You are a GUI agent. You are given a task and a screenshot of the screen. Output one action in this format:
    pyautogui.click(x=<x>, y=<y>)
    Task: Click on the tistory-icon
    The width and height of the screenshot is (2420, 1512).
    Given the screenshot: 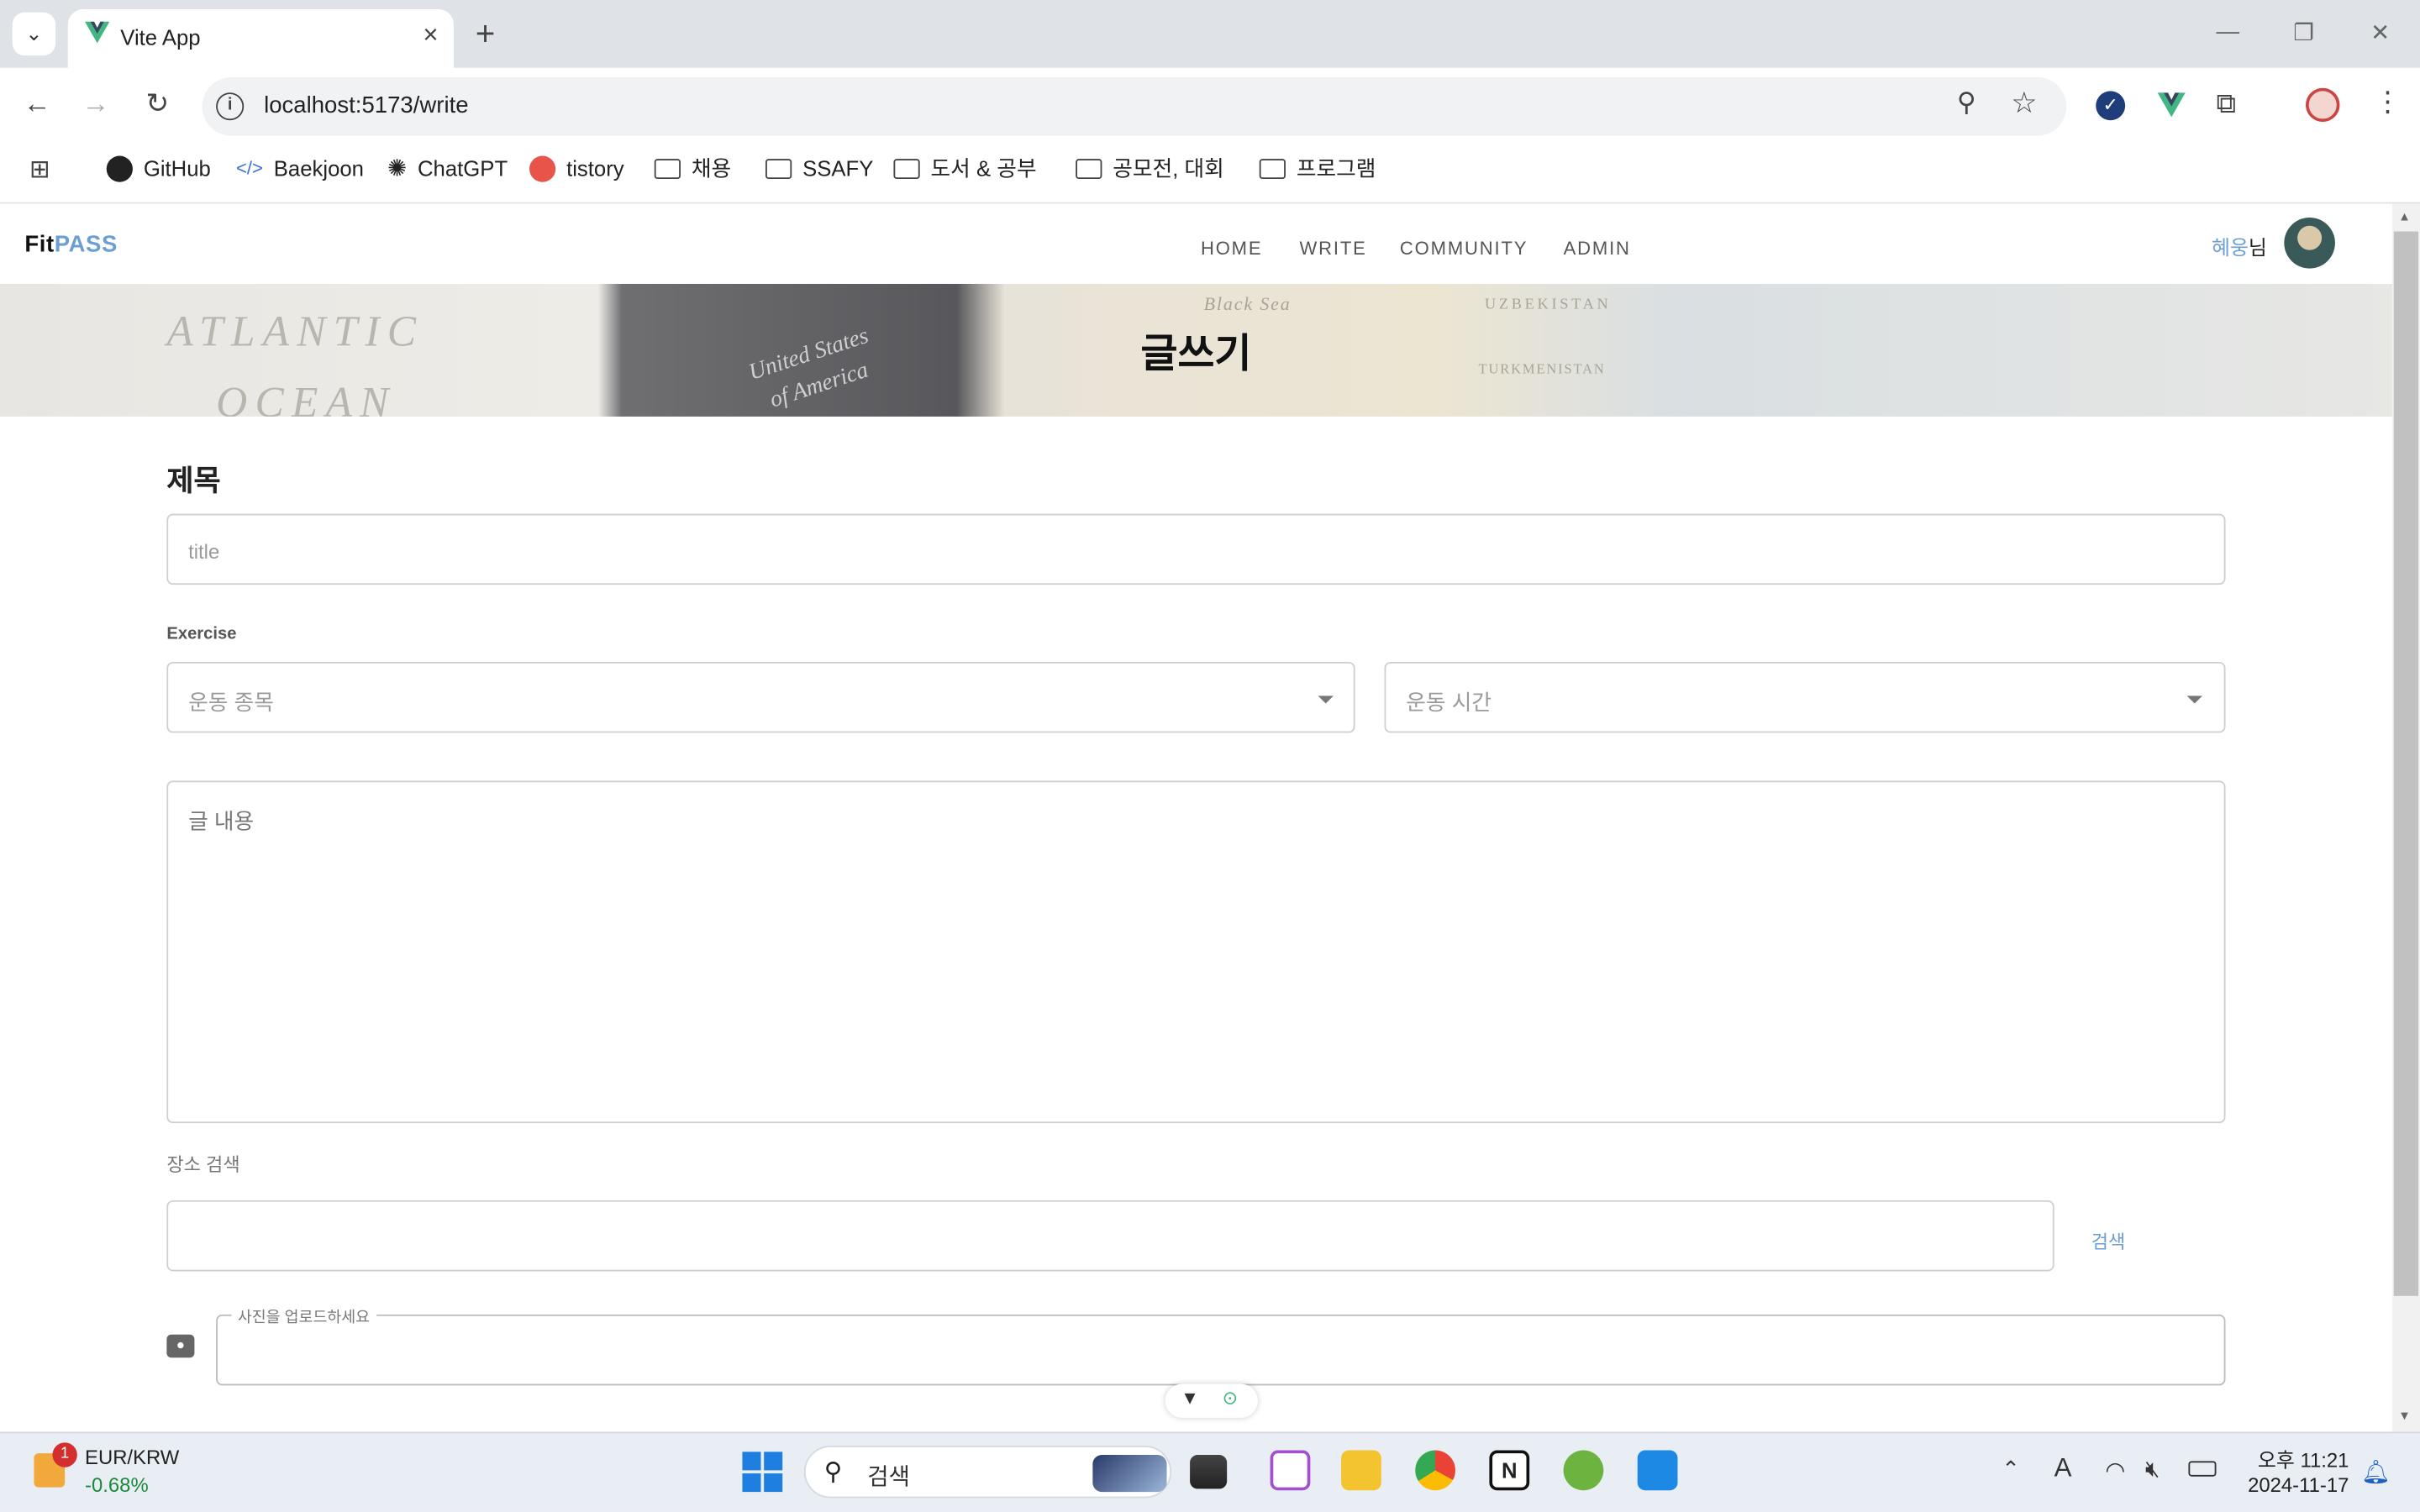 What is the action you would take?
    pyautogui.click(x=542, y=168)
    